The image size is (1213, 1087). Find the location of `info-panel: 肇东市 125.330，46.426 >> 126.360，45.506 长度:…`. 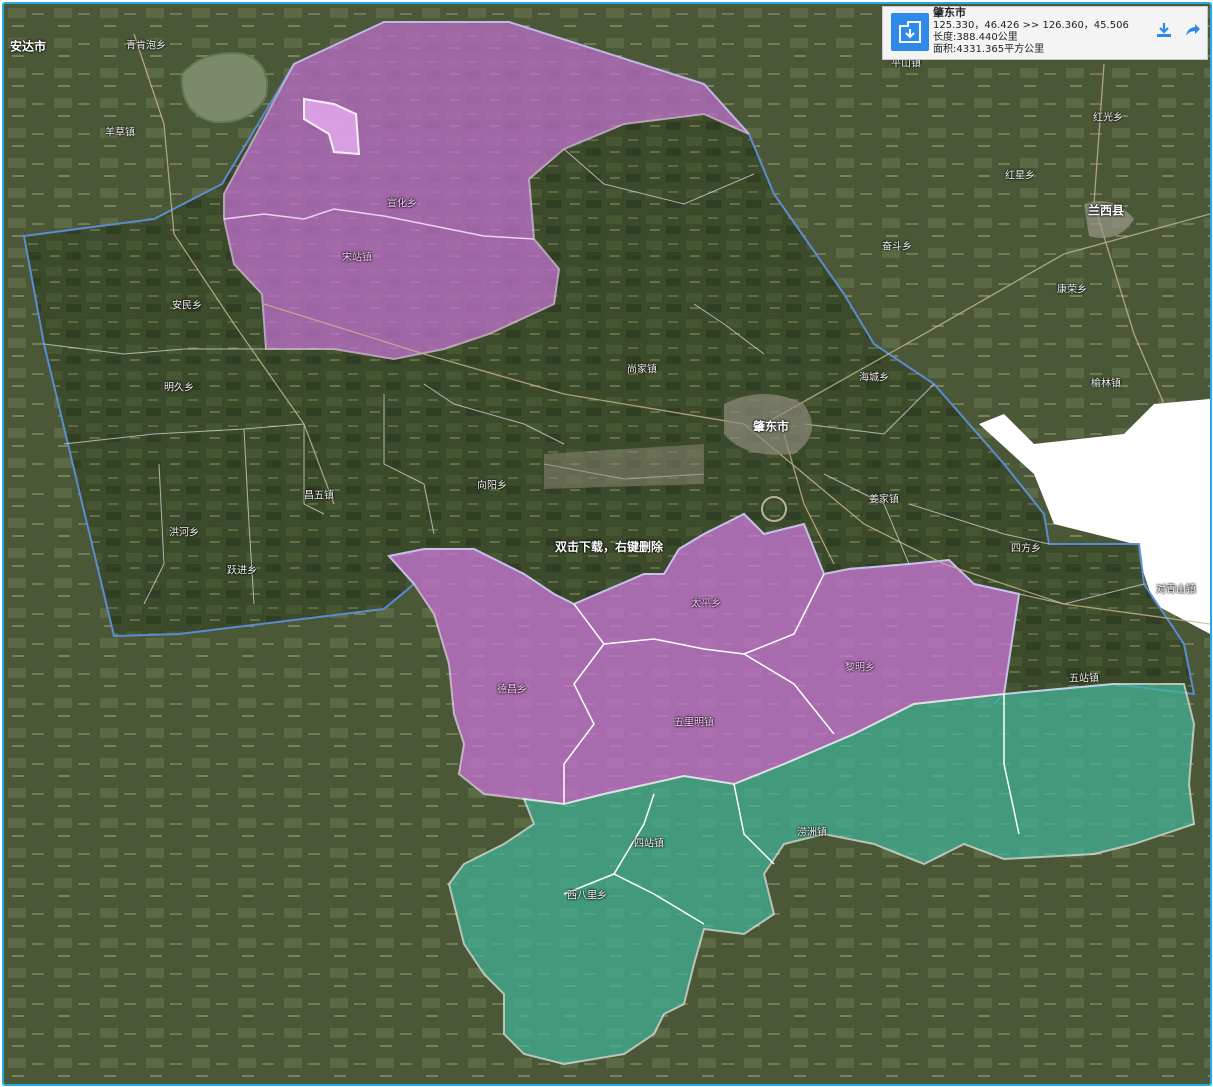

info-panel: 肇东市 125.330，46.426 >> 126.360，45.506 长度:… is located at coordinates (1045, 33).